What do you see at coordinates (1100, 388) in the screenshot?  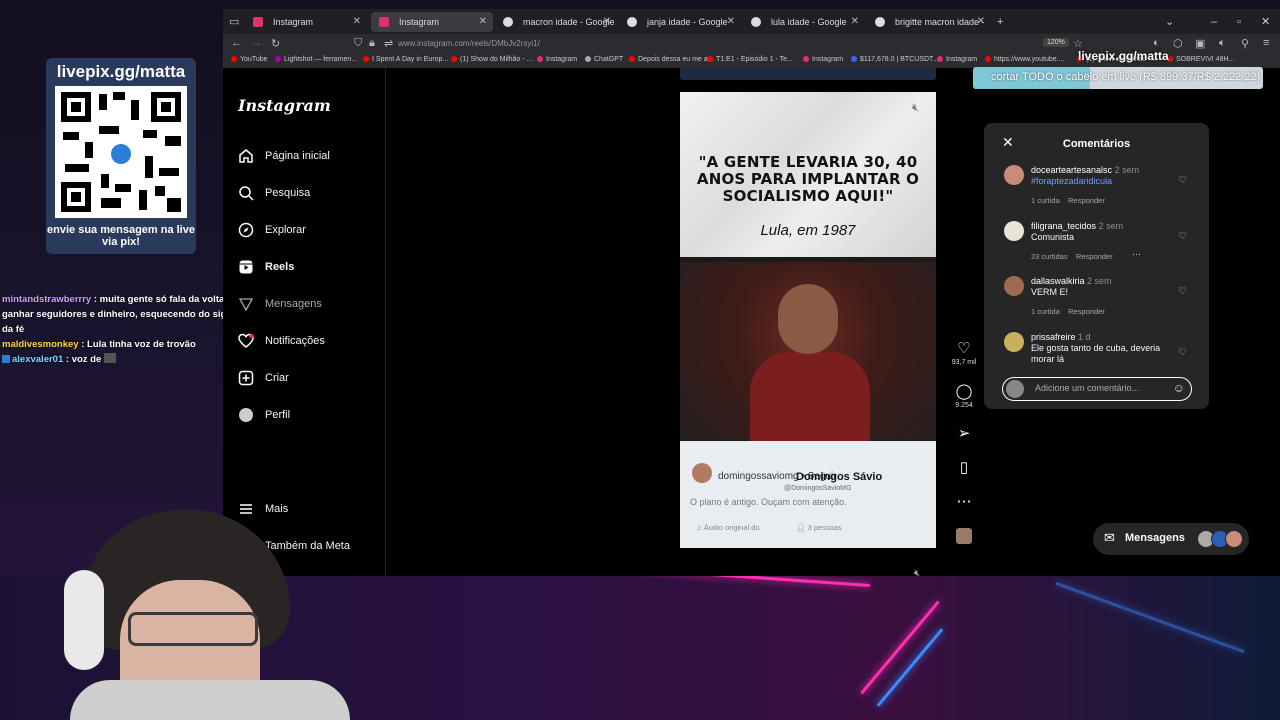 I see `comment-input` at bounding box center [1100, 388].